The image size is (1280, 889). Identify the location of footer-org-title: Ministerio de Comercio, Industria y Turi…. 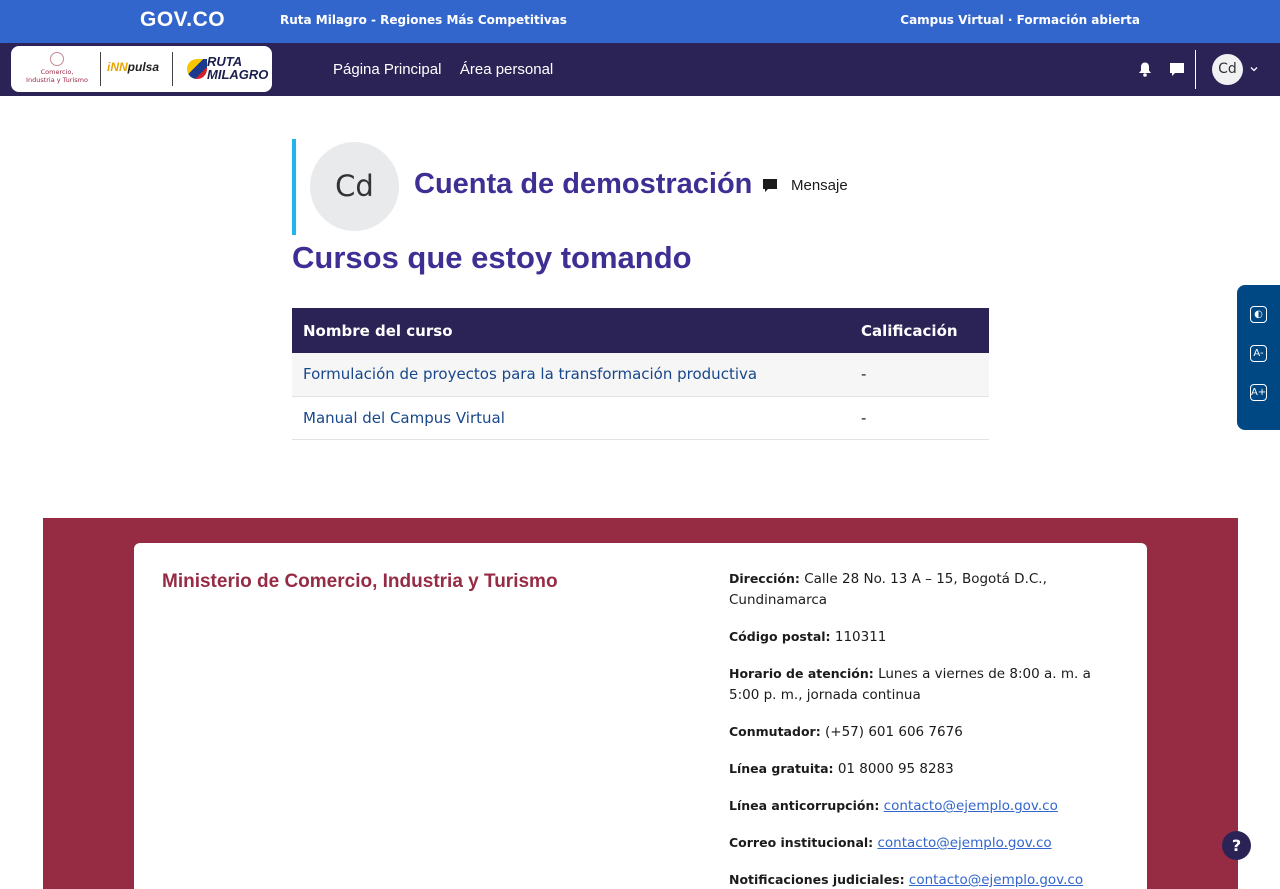
(360, 581).